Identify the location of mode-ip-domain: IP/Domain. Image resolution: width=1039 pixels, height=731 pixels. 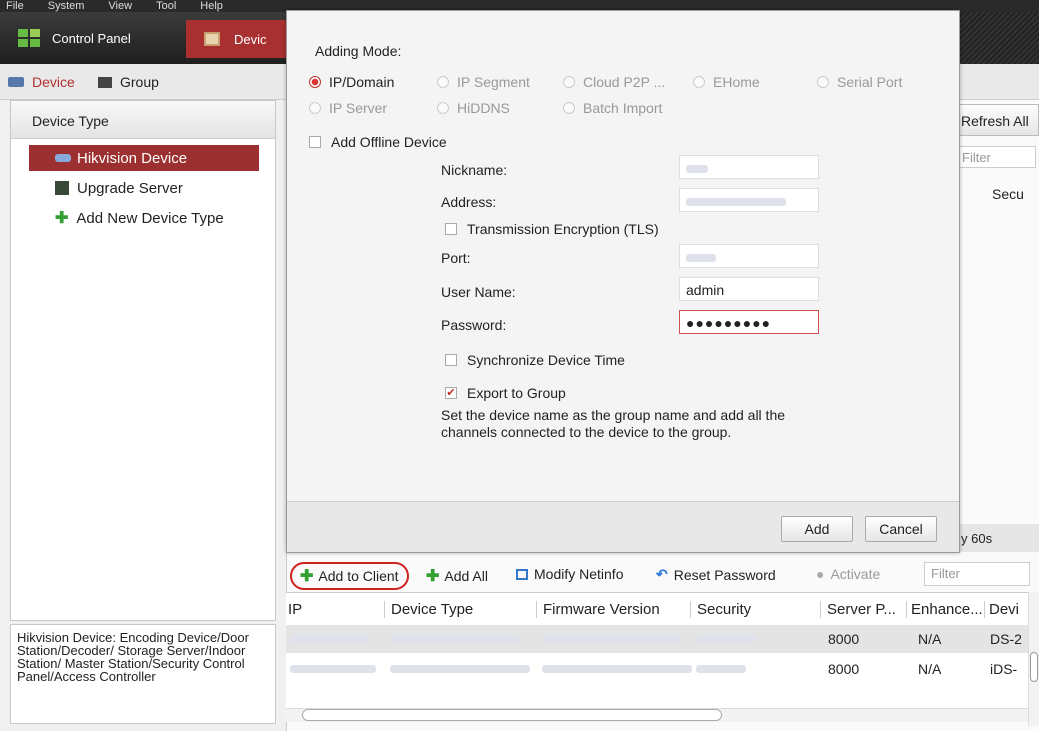
(351, 82).